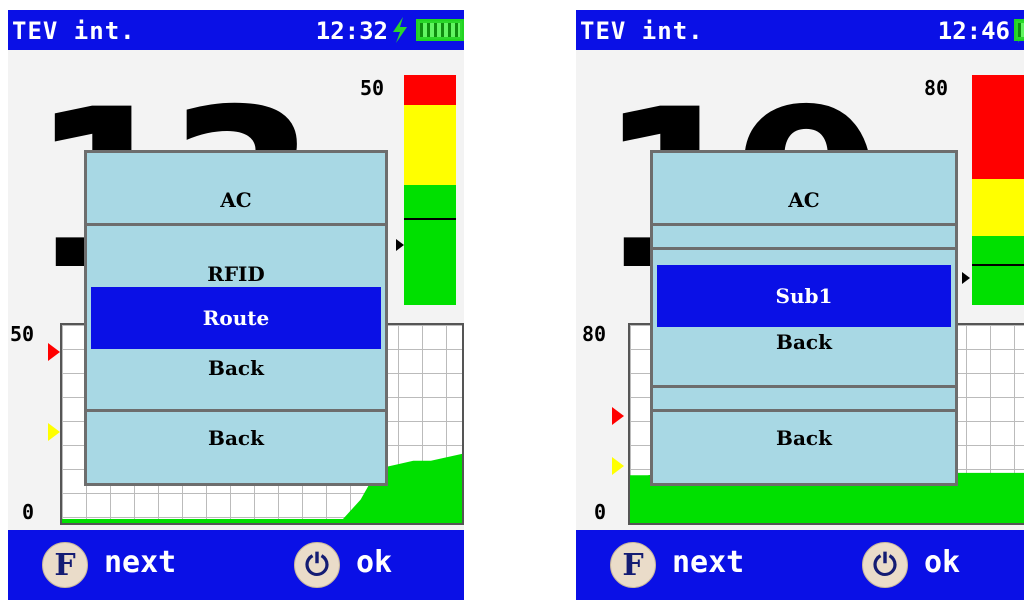  Describe the element at coordinates (236, 274) in the screenshot. I see `menu-item-rfid: RFID` at that location.